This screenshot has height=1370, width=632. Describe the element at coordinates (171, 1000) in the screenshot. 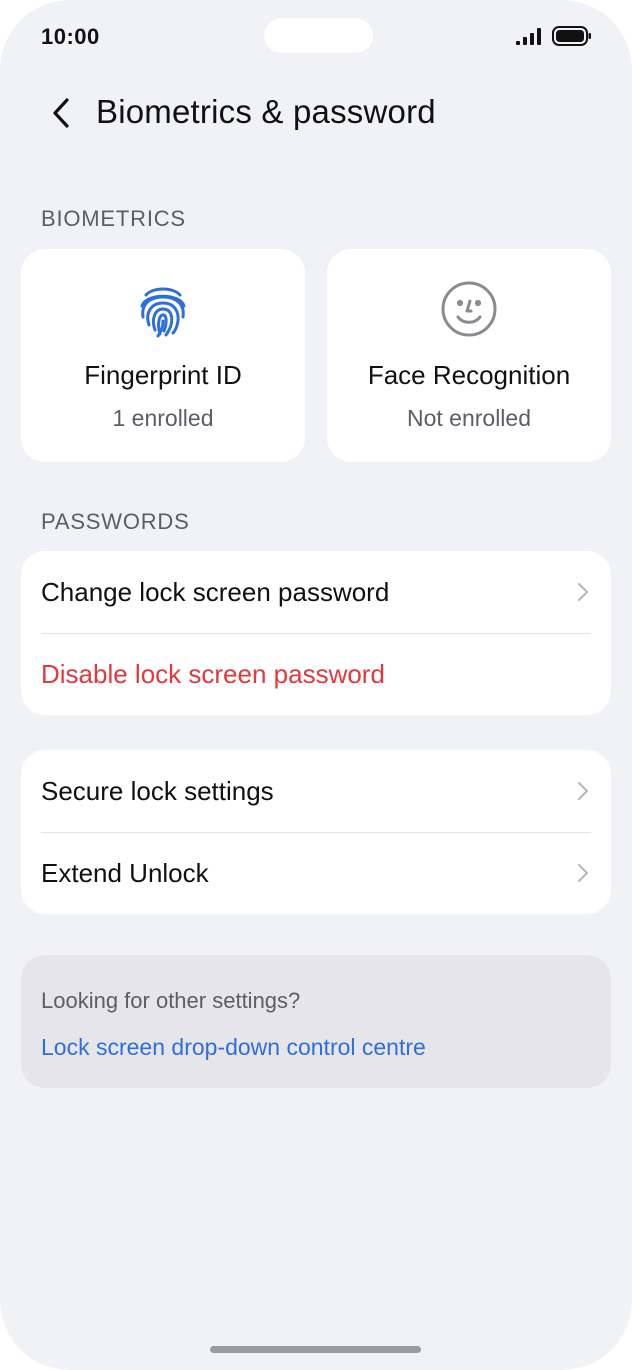

I see `info-text: Looking for other settings?` at that location.